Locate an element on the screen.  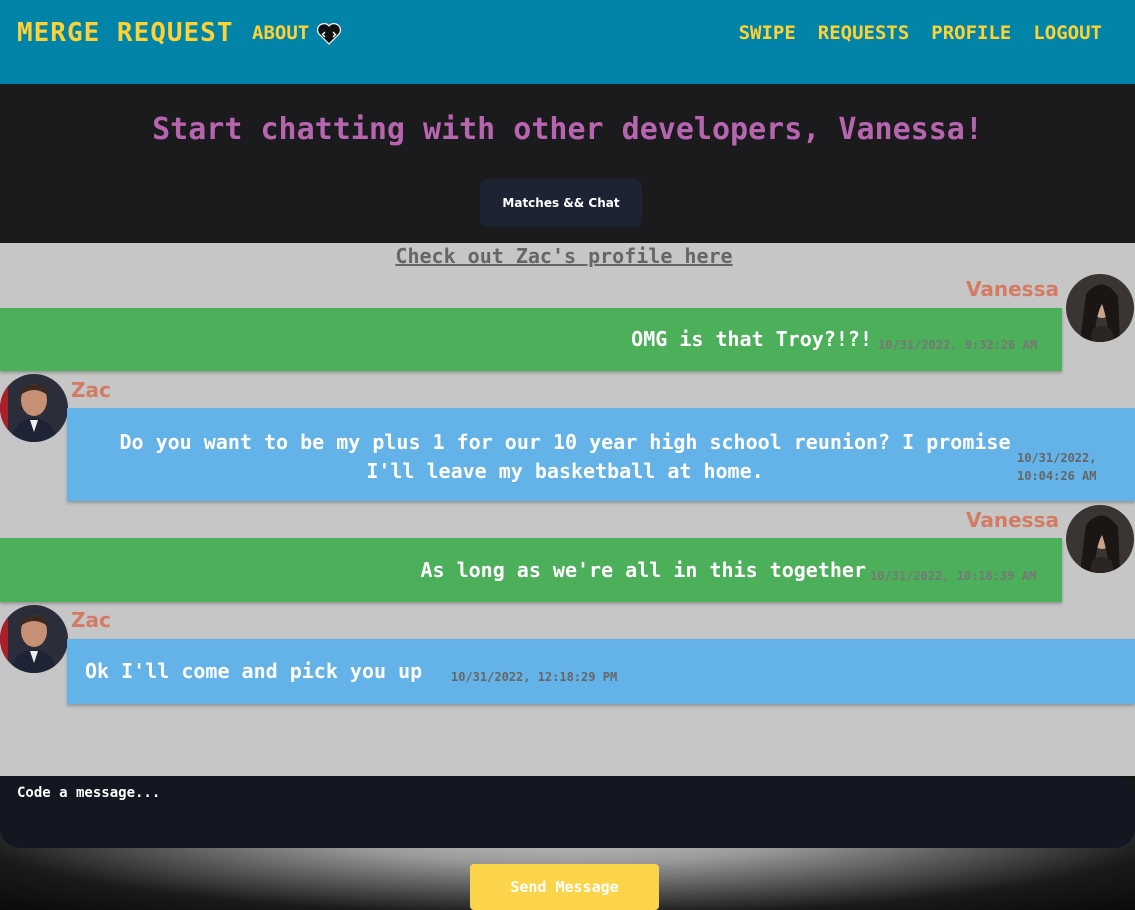
message-text: OMG is that Troy?!?! is located at coordinates (751, 339).